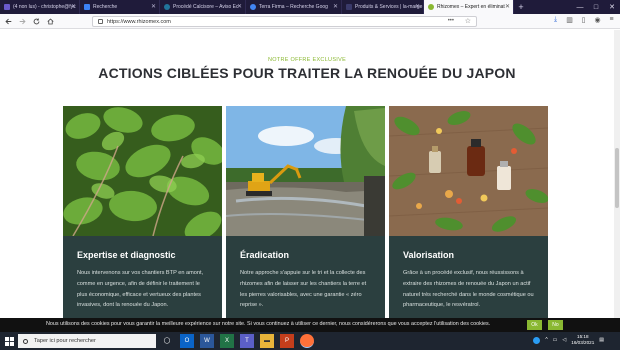 The width and height of the screenshot is (620, 350). What do you see at coordinates (307, 341) in the screenshot?
I see `firefox-icon` at bounding box center [307, 341].